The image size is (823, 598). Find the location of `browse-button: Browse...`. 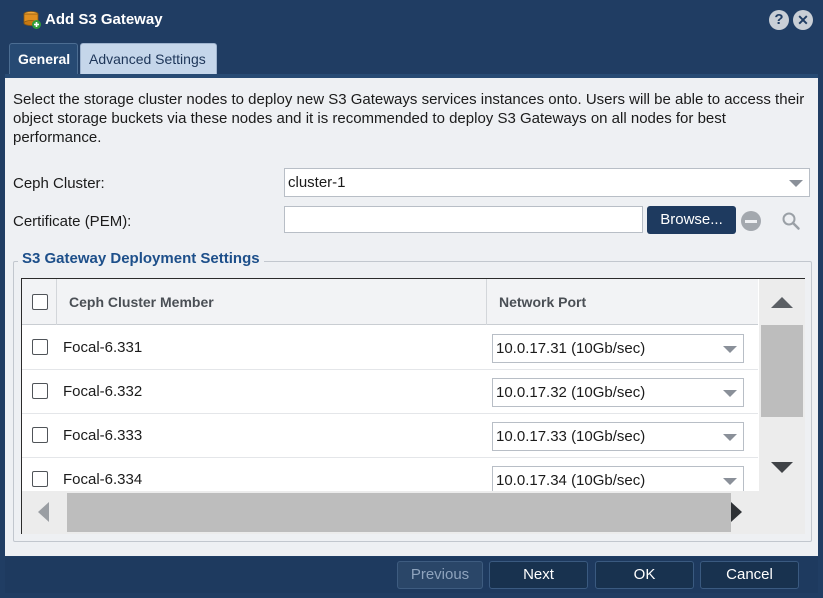

browse-button: Browse... is located at coordinates (691, 220).